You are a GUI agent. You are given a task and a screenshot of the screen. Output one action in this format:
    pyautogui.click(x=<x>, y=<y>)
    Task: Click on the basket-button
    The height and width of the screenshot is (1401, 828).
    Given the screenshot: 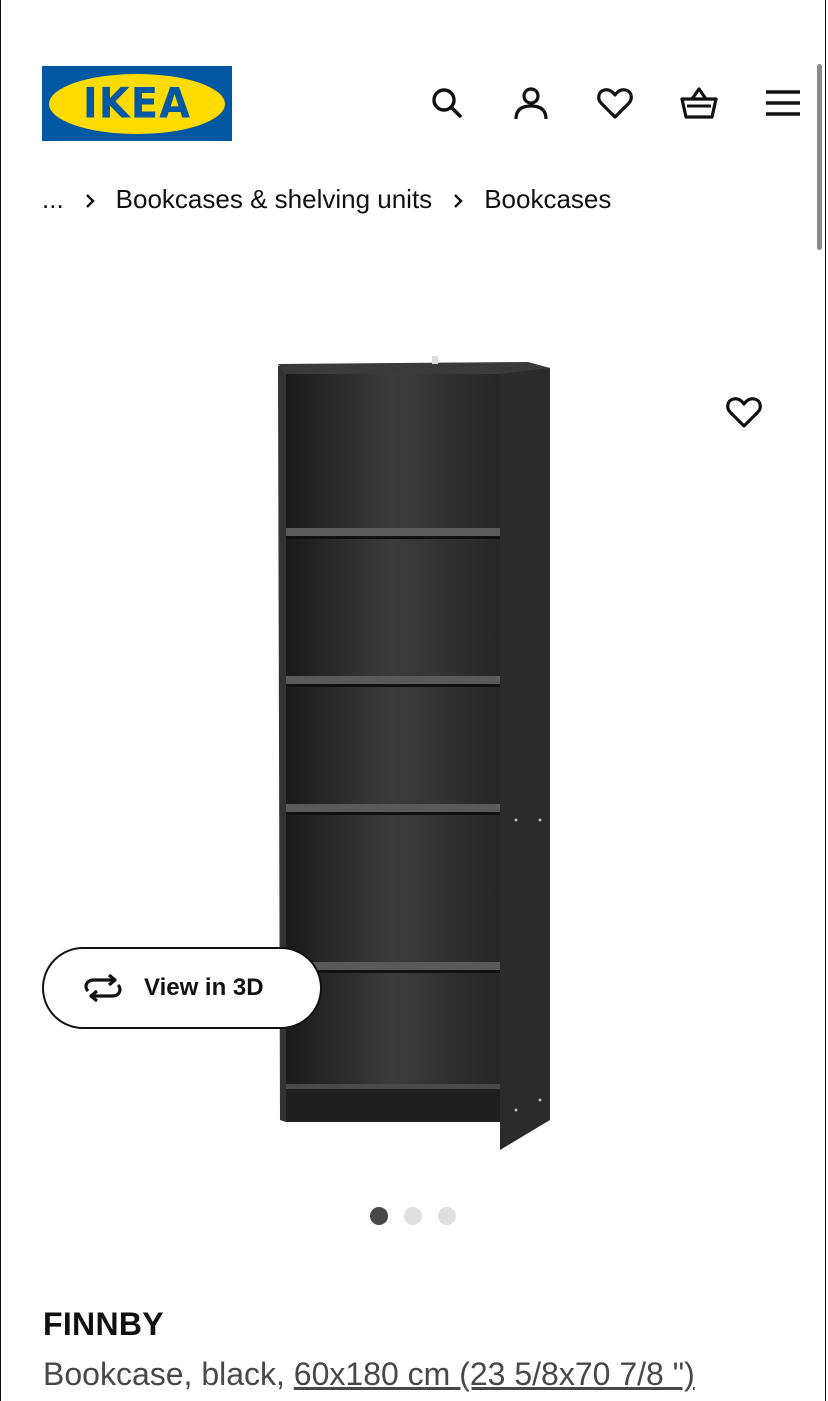 What is the action you would take?
    pyautogui.click(x=699, y=103)
    